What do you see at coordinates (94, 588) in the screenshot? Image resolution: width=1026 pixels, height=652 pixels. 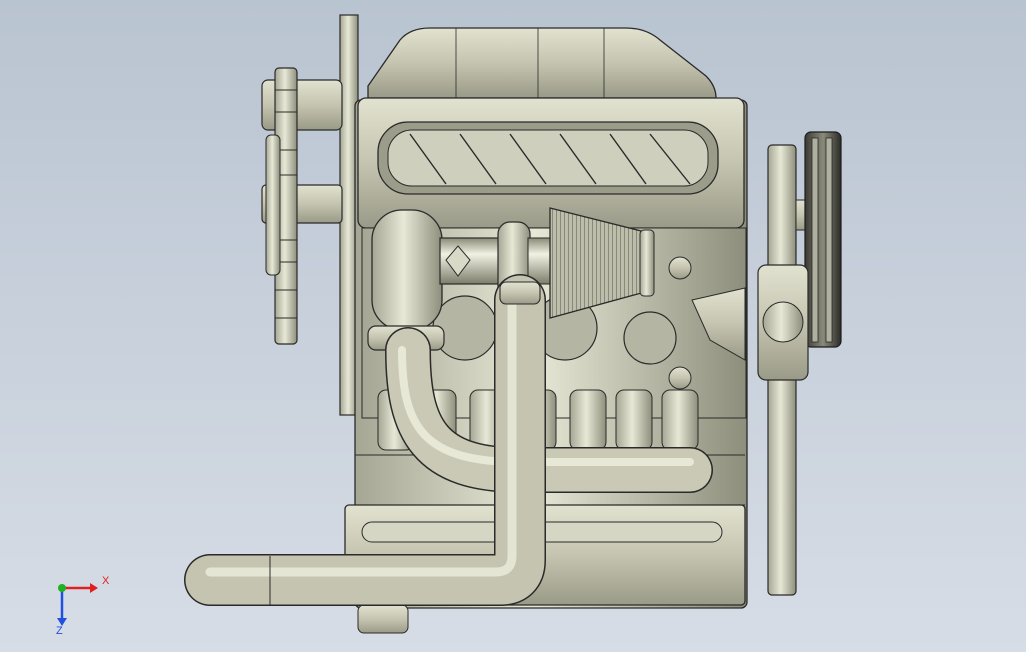 I see `x-axis-arrow` at bounding box center [94, 588].